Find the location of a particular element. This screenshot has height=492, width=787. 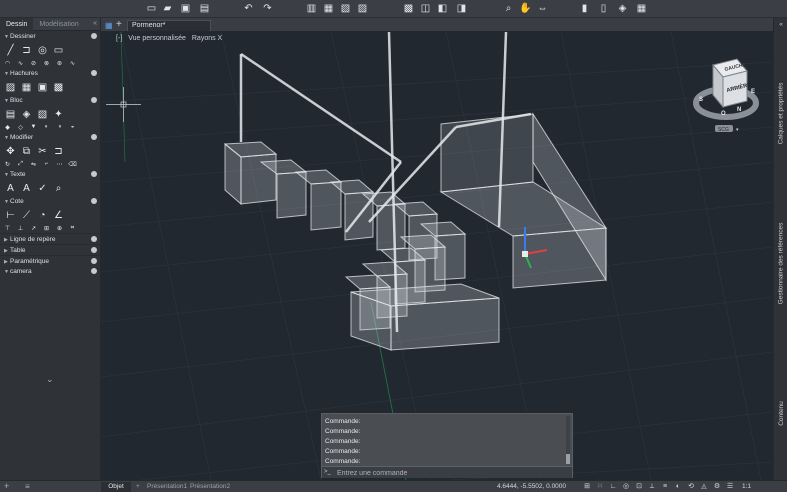

layers-icon: ◈ is located at coordinates (622, 8).